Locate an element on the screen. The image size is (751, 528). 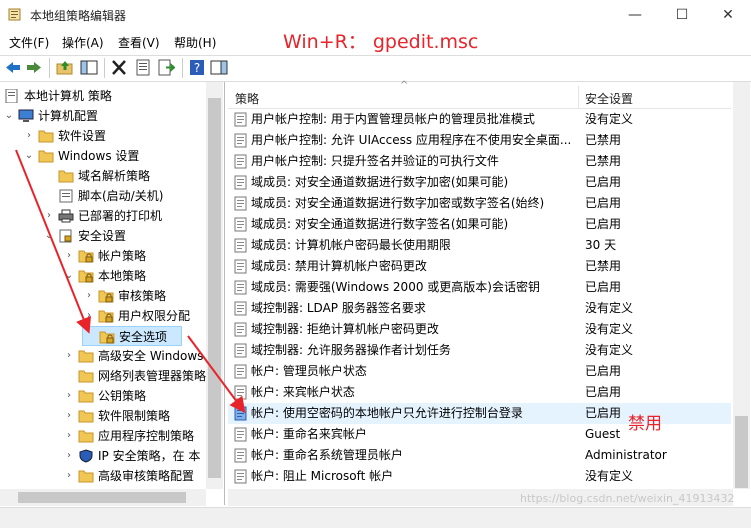
status-bar is located at coordinates (375, 517).